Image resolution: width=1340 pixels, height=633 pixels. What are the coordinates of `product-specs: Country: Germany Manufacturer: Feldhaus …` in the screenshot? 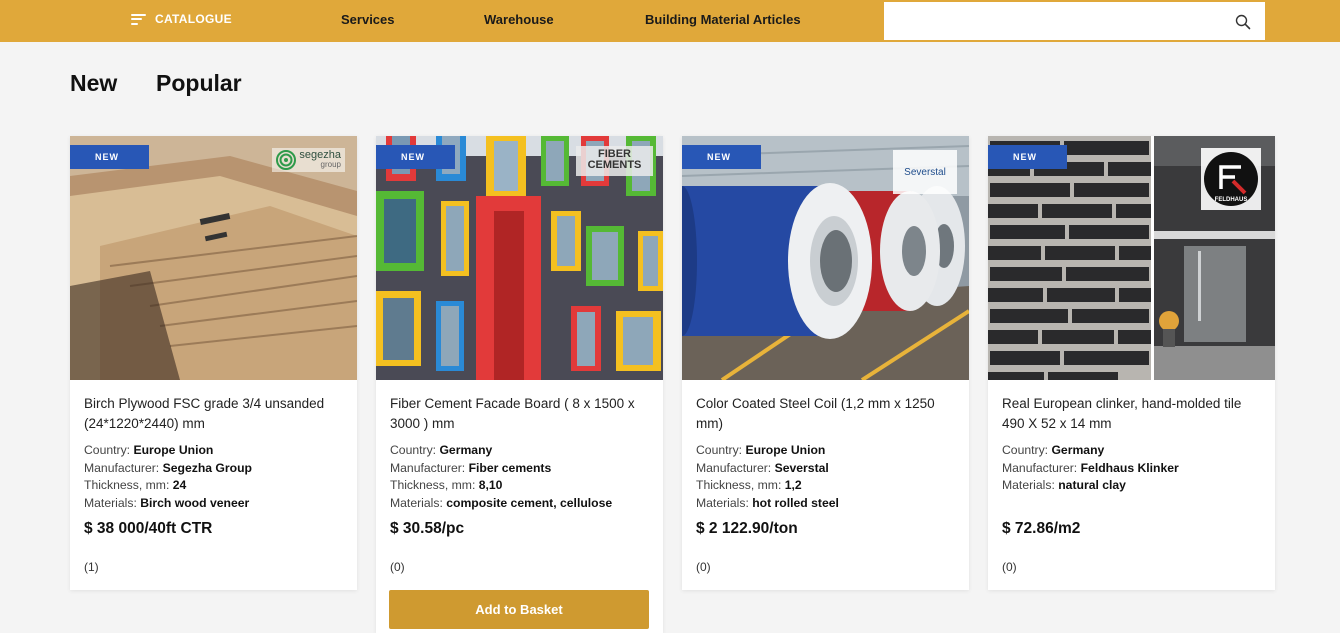 It's located at (1090, 468).